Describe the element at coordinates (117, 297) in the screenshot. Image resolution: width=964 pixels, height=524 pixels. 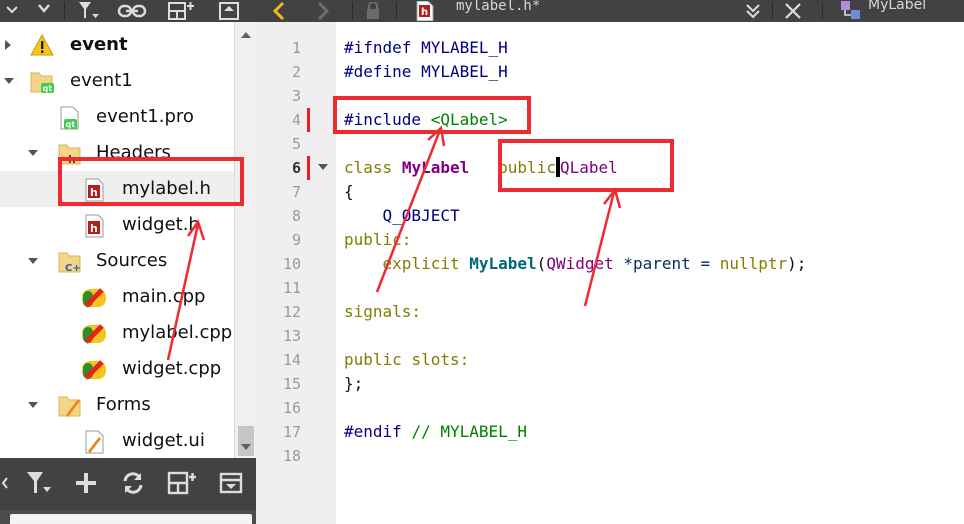
I see `tree-item-main-cpp: main.cpp` at that location.